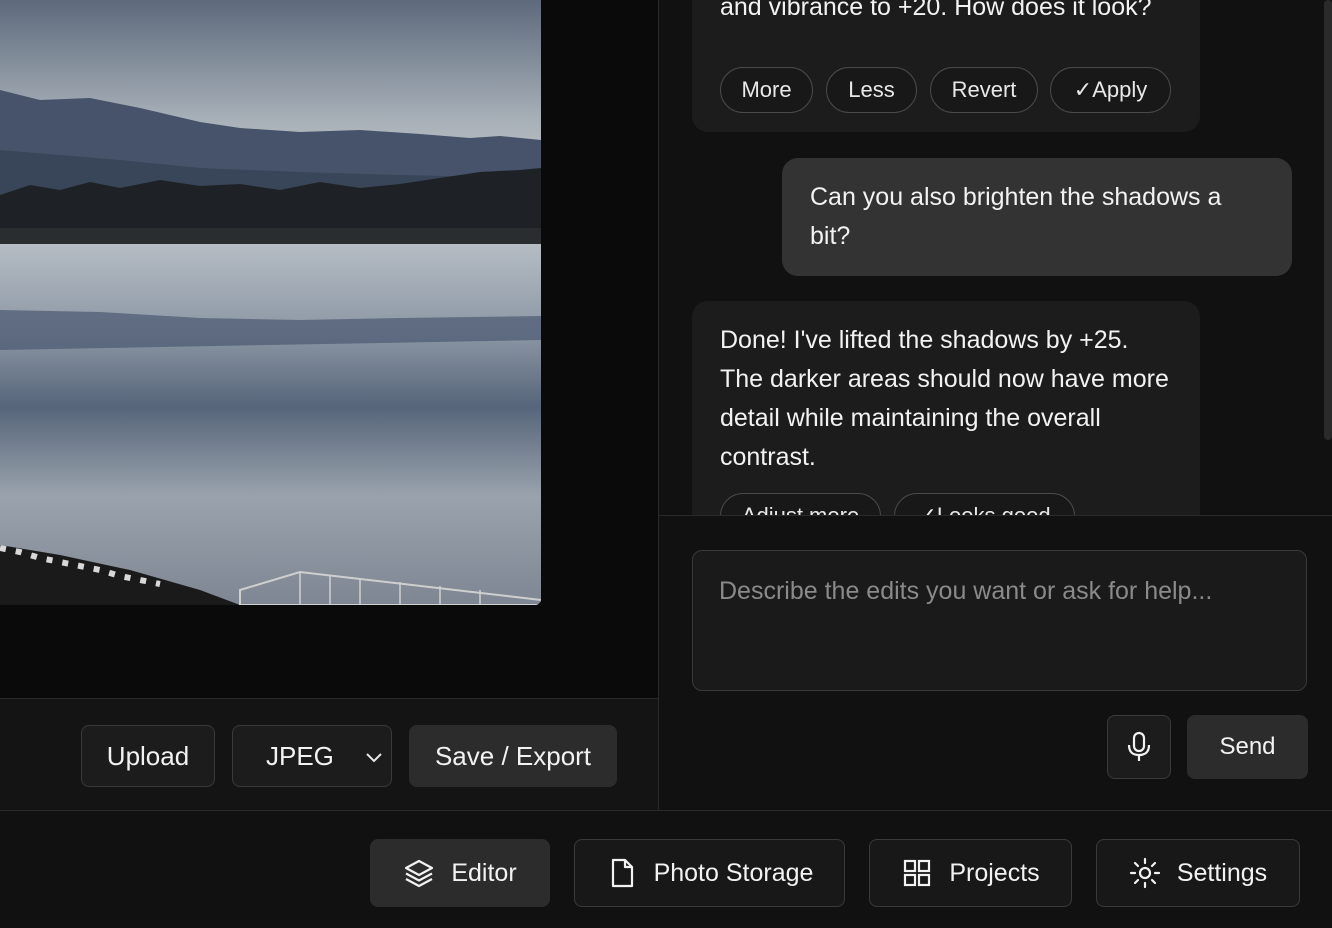 Image resolution: width=1332 pixels, height=928 pixels. What do you see at coordinates (871, 90) in the screenshot?
I see `chip-less: Less` at bounding box center [871, 90].